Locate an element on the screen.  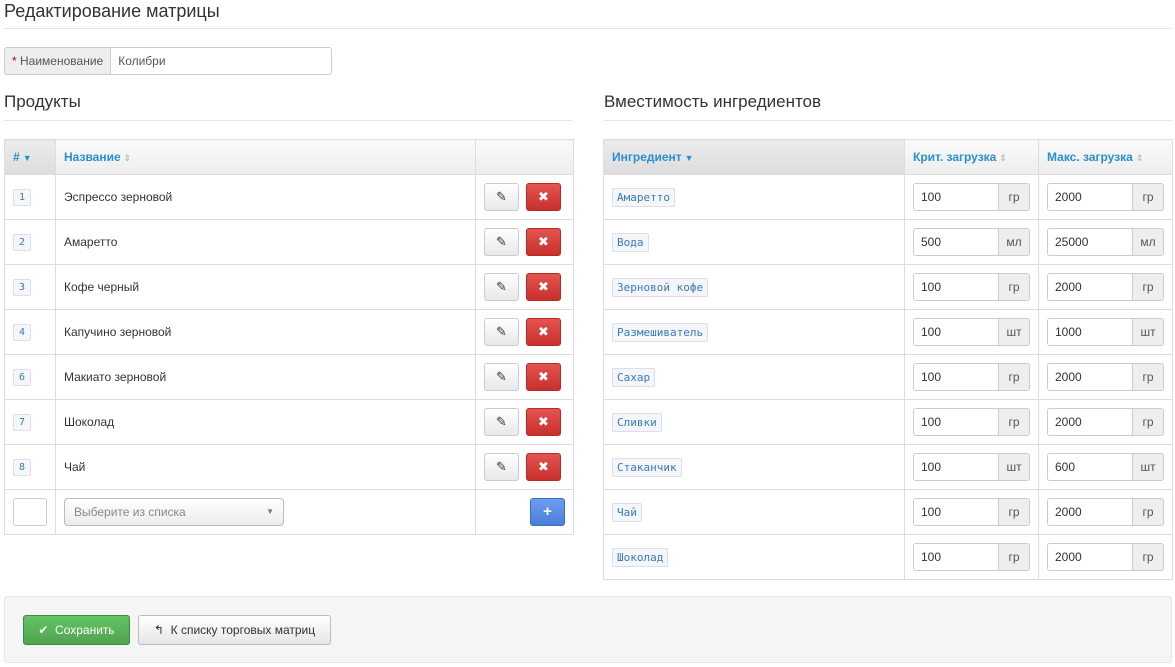
add-product-button: + is located at coordinates (547, 512).